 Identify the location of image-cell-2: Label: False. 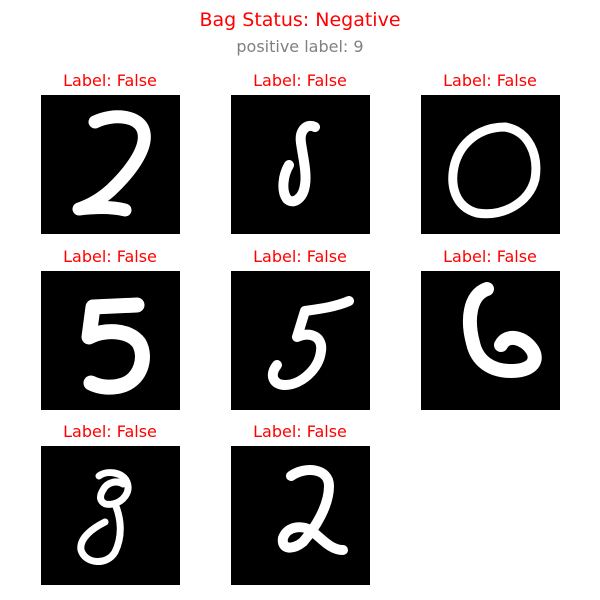
(300, 155).